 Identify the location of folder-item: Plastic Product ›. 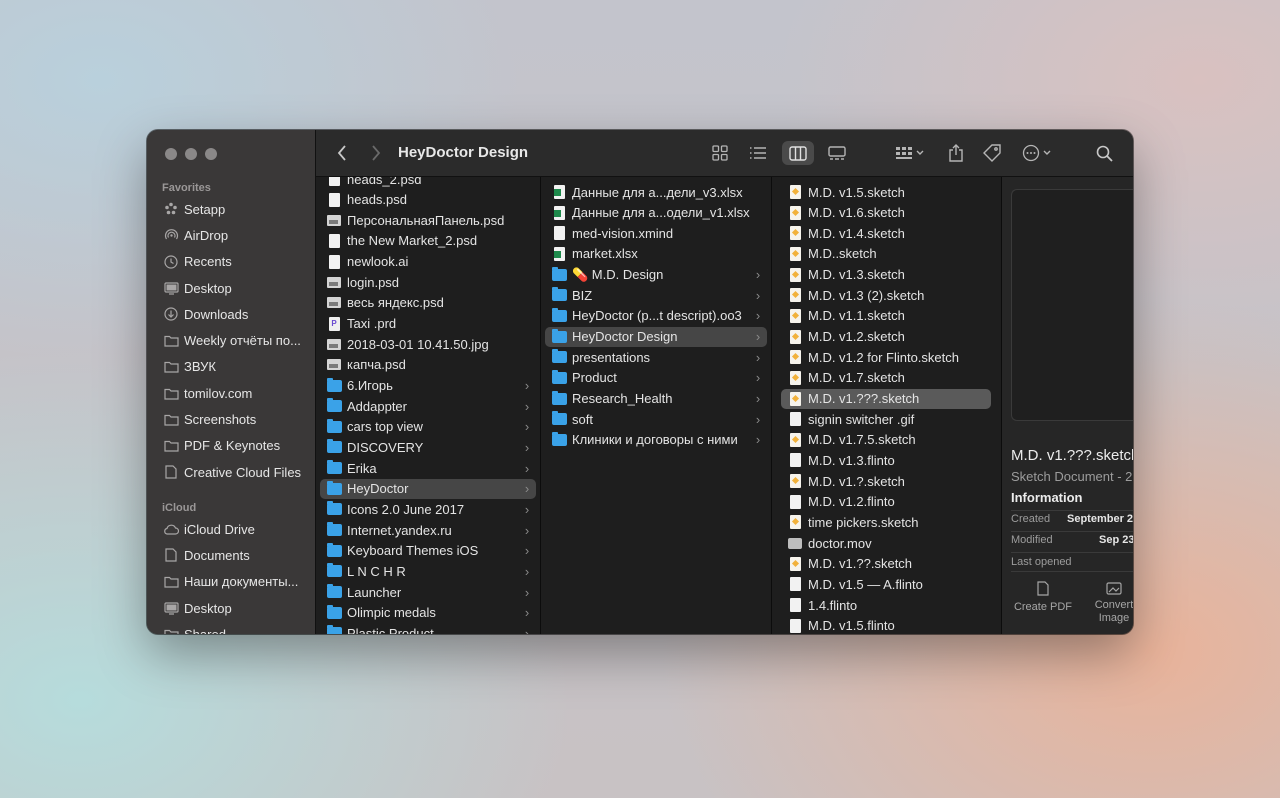
(428, 628).